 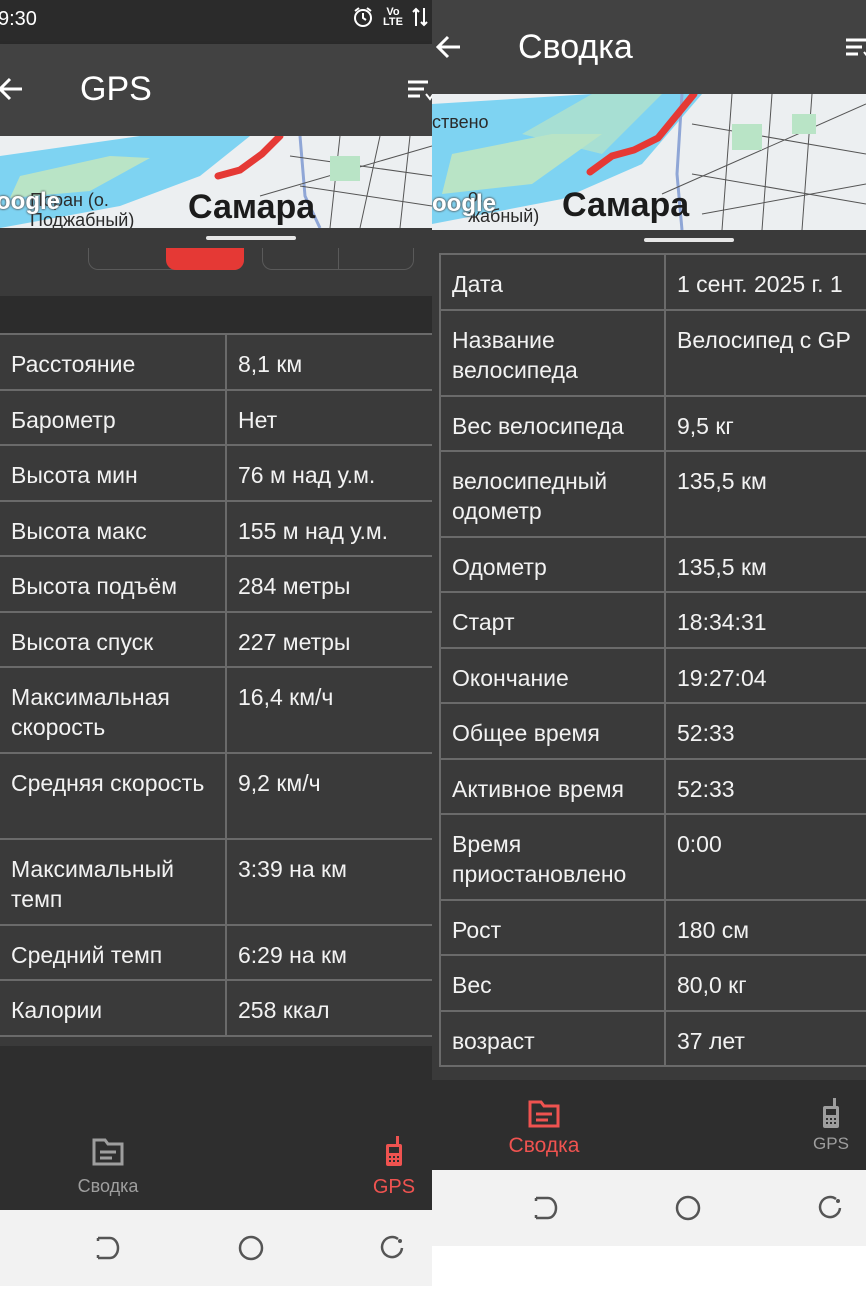 What do you see at coordinates (328, 952) in the screenshot?
I see `stat-value: 6:29 на км` at bounding box center [328, 952].